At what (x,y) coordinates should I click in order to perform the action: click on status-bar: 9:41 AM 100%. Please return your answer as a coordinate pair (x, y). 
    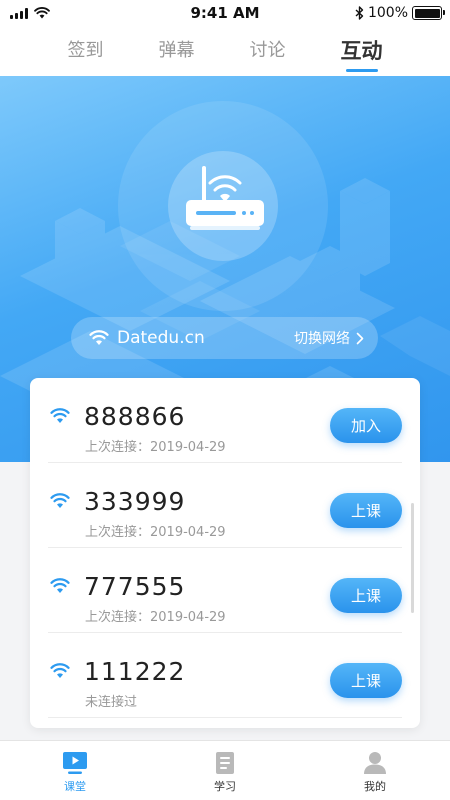
    Looking at the image, I should click on (225, 13).